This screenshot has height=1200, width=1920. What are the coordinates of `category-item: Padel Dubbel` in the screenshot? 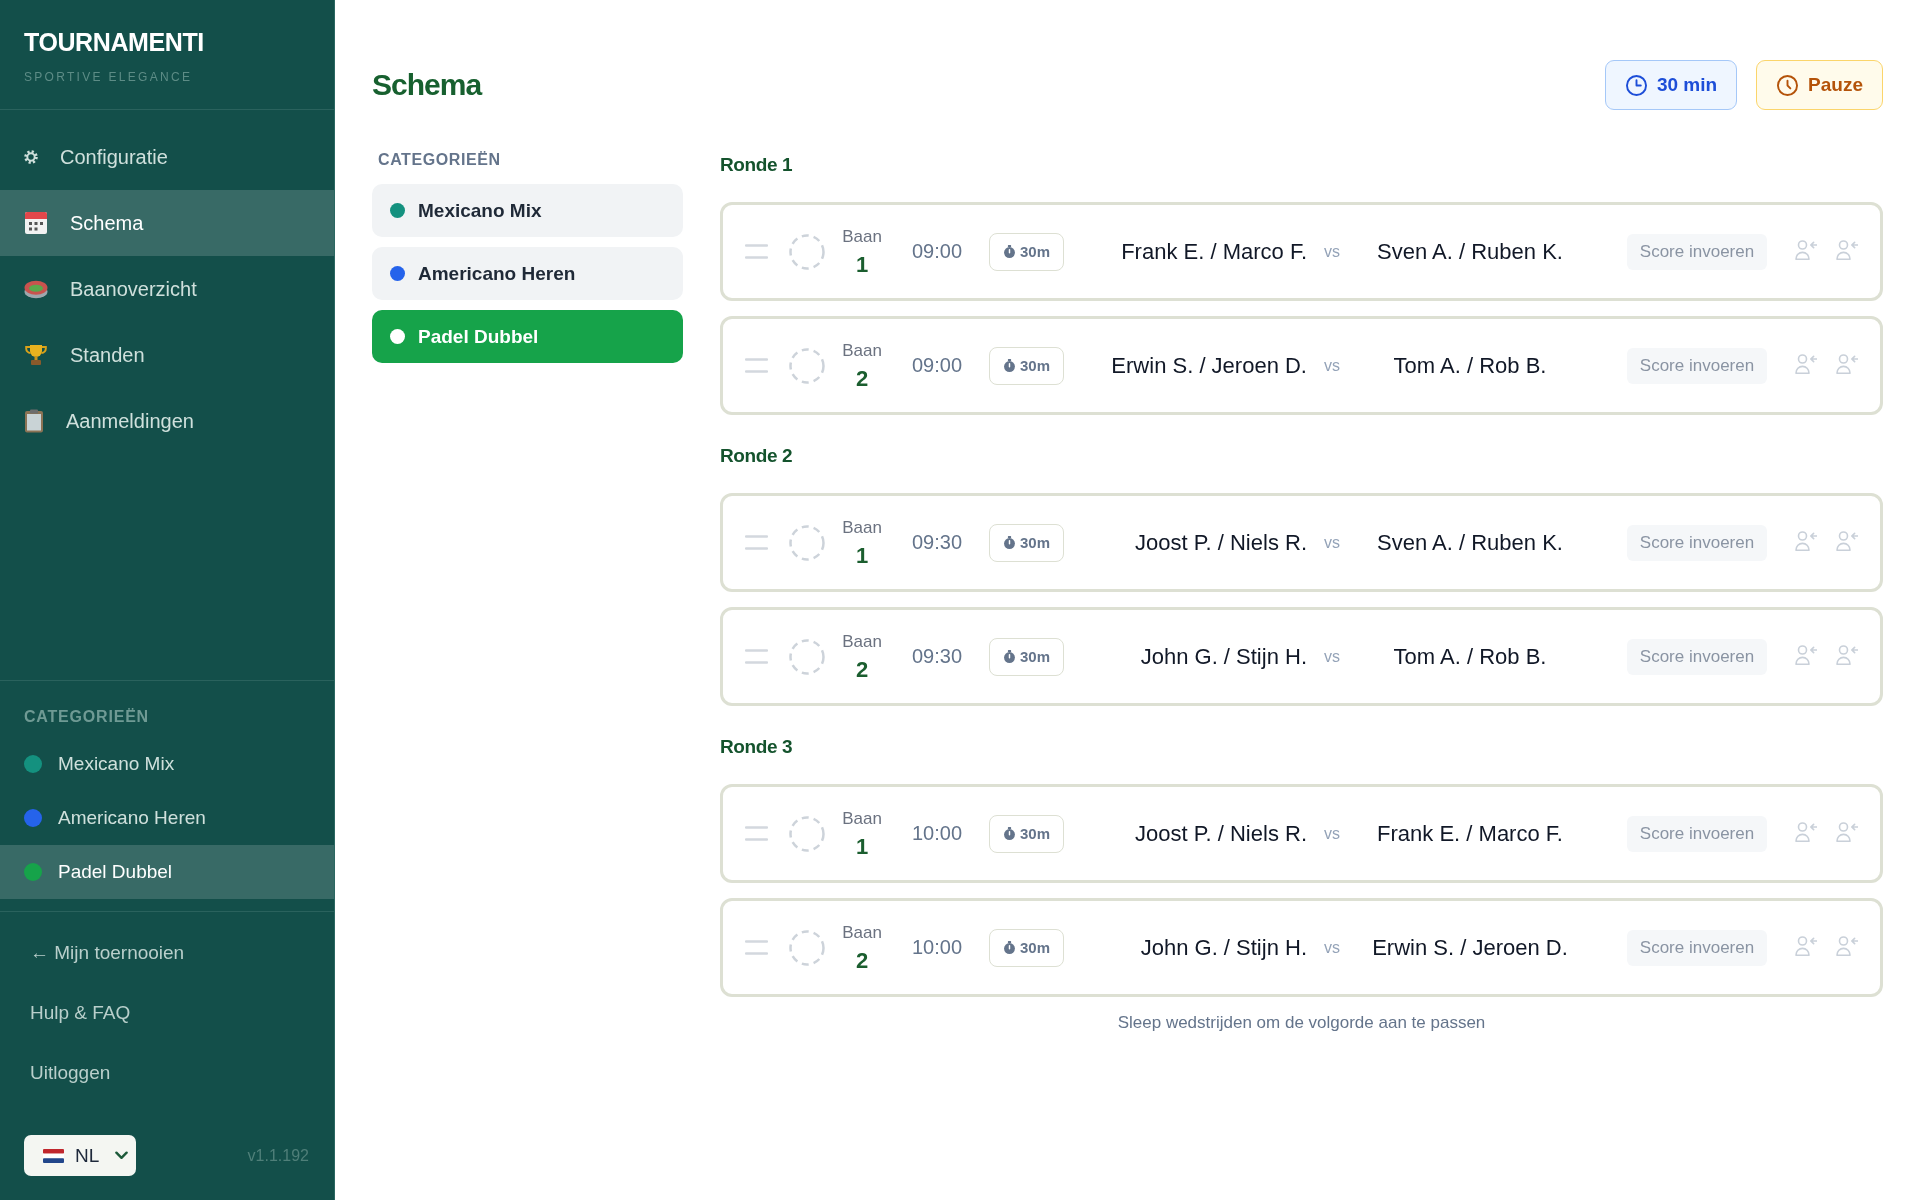 It's located at (167, 872).